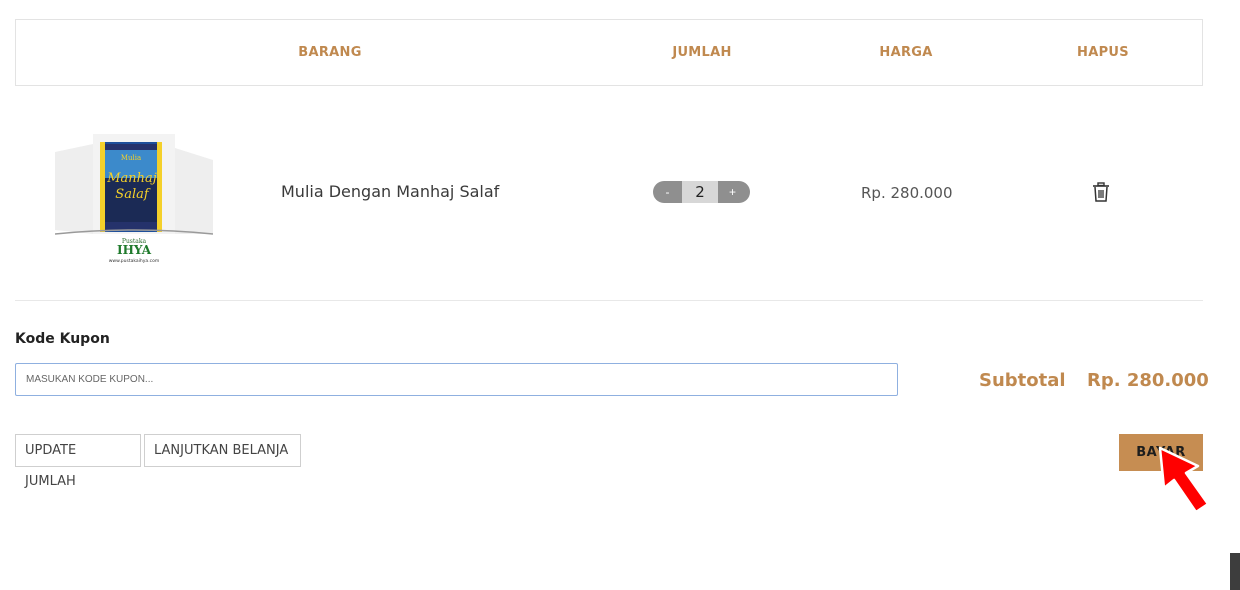 The width and height of the screenshot is (1240, 590). Describe the element at coordinates (906, 52) in the screenshot. I see `column-header-price: HARGA` at that location.